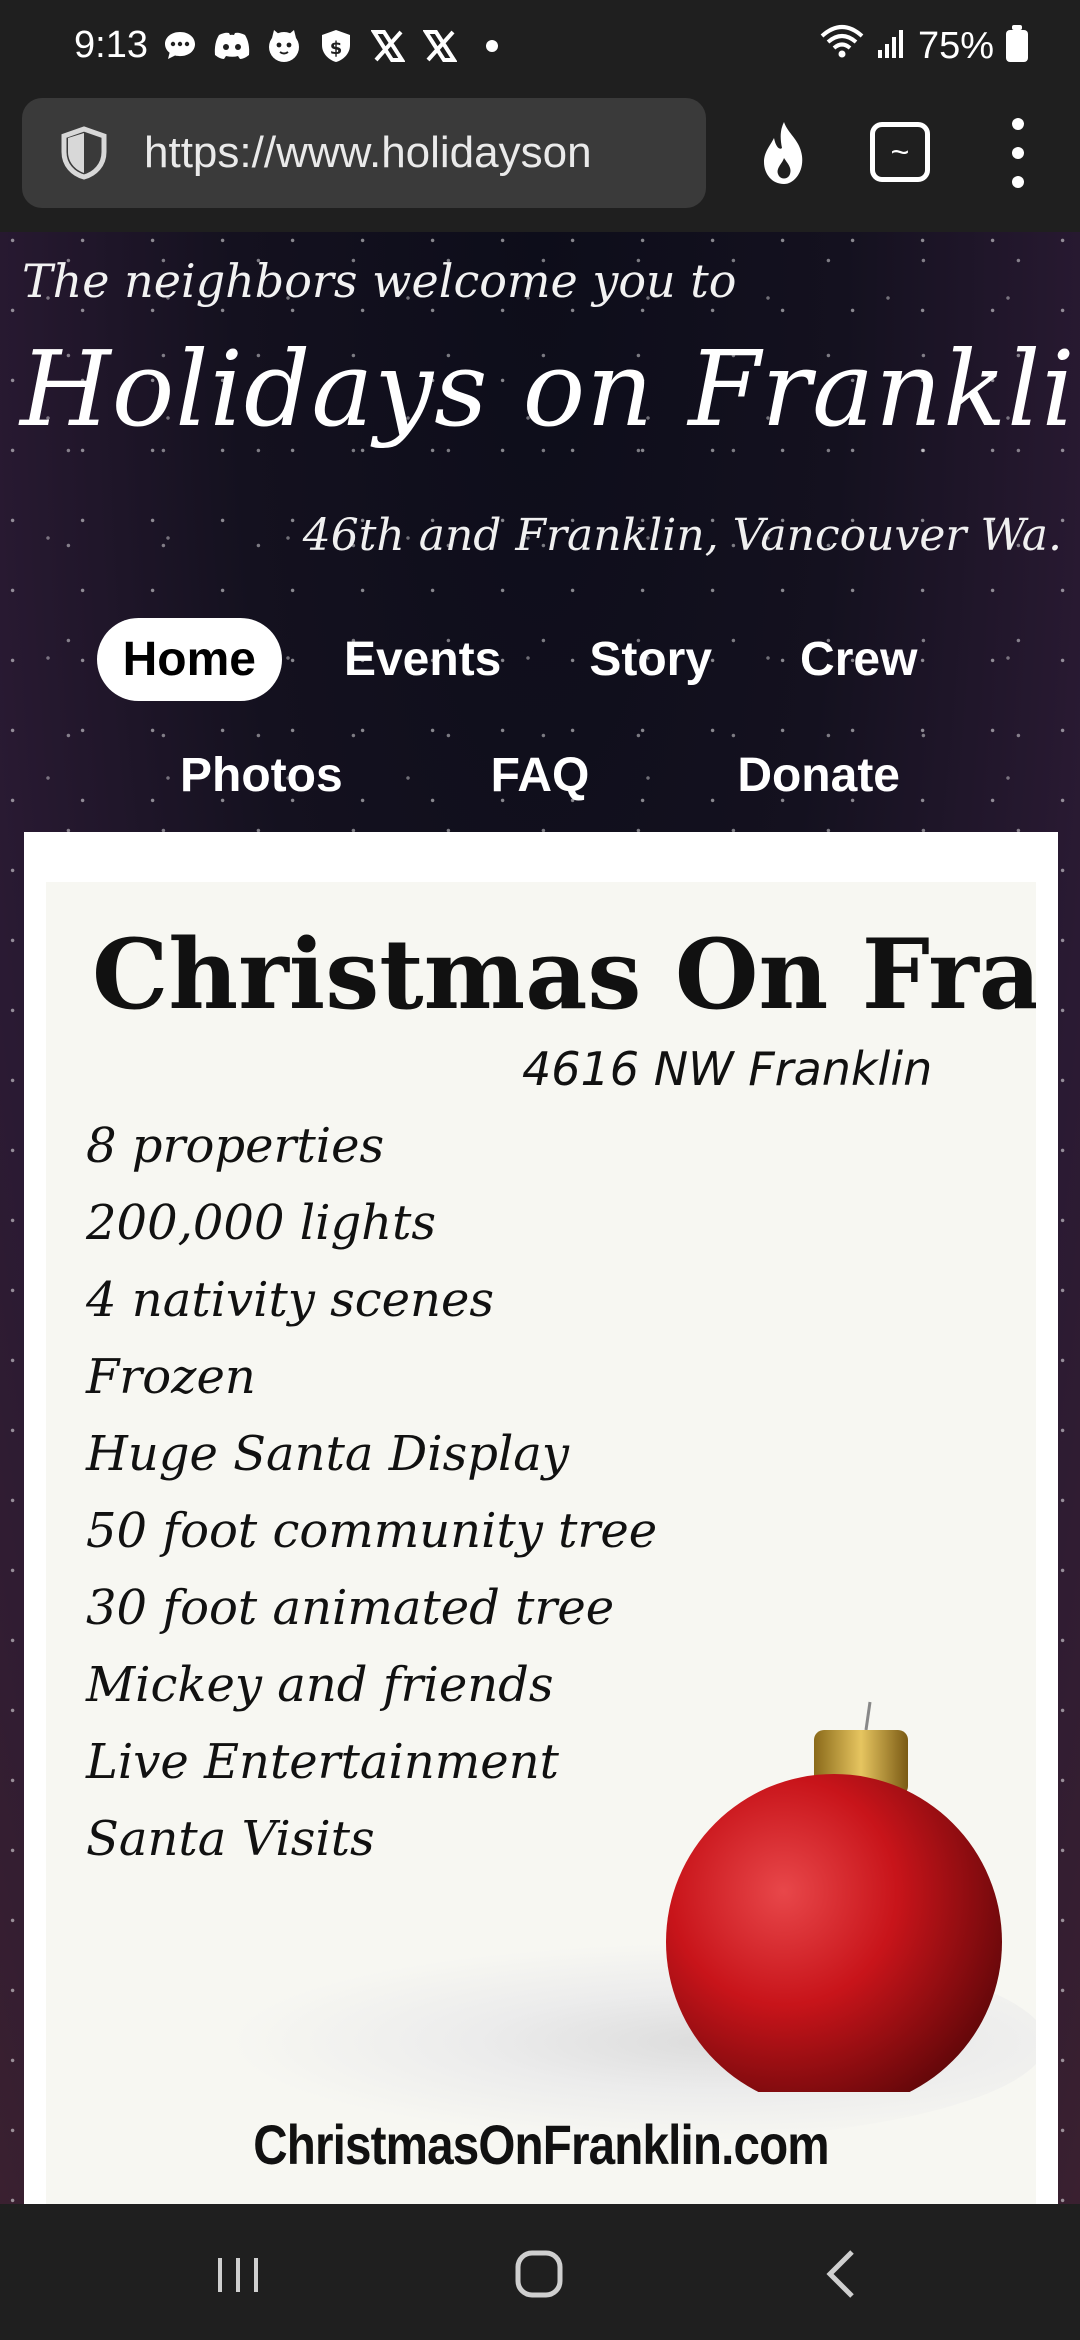 The width and height of the screenshot is (1080, 2340). What do you see at coordinates (834, 1896) in the screenshot?
I see `red-ornament-image` at bounding box center [834, 1896].